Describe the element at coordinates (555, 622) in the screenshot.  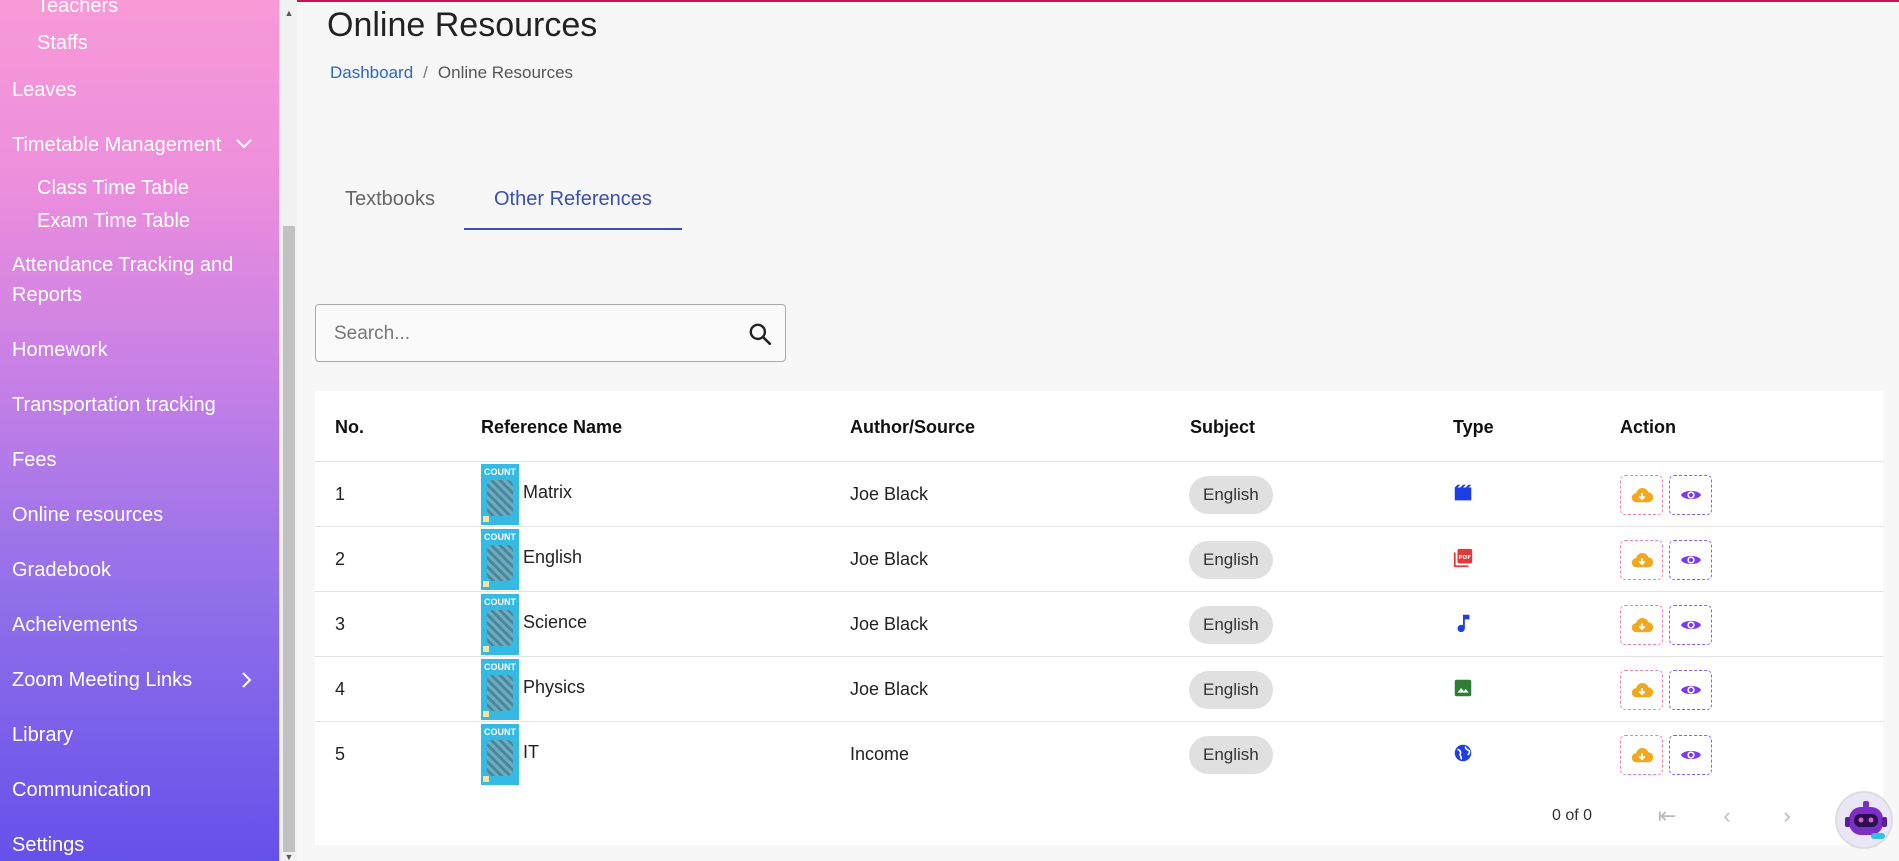
I see `reference-name: Science` at that location.